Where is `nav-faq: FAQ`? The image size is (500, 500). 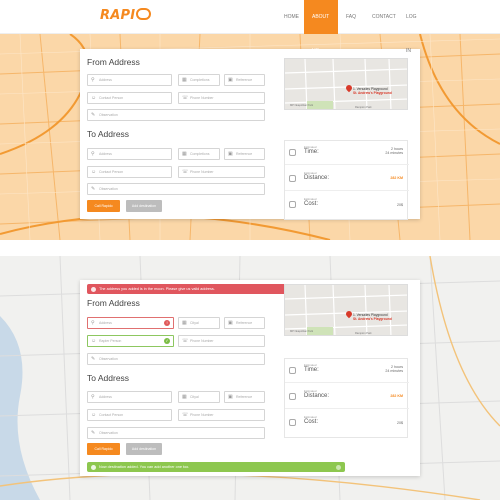 nav-faq: FAQ is located at coordinates (351, 17).